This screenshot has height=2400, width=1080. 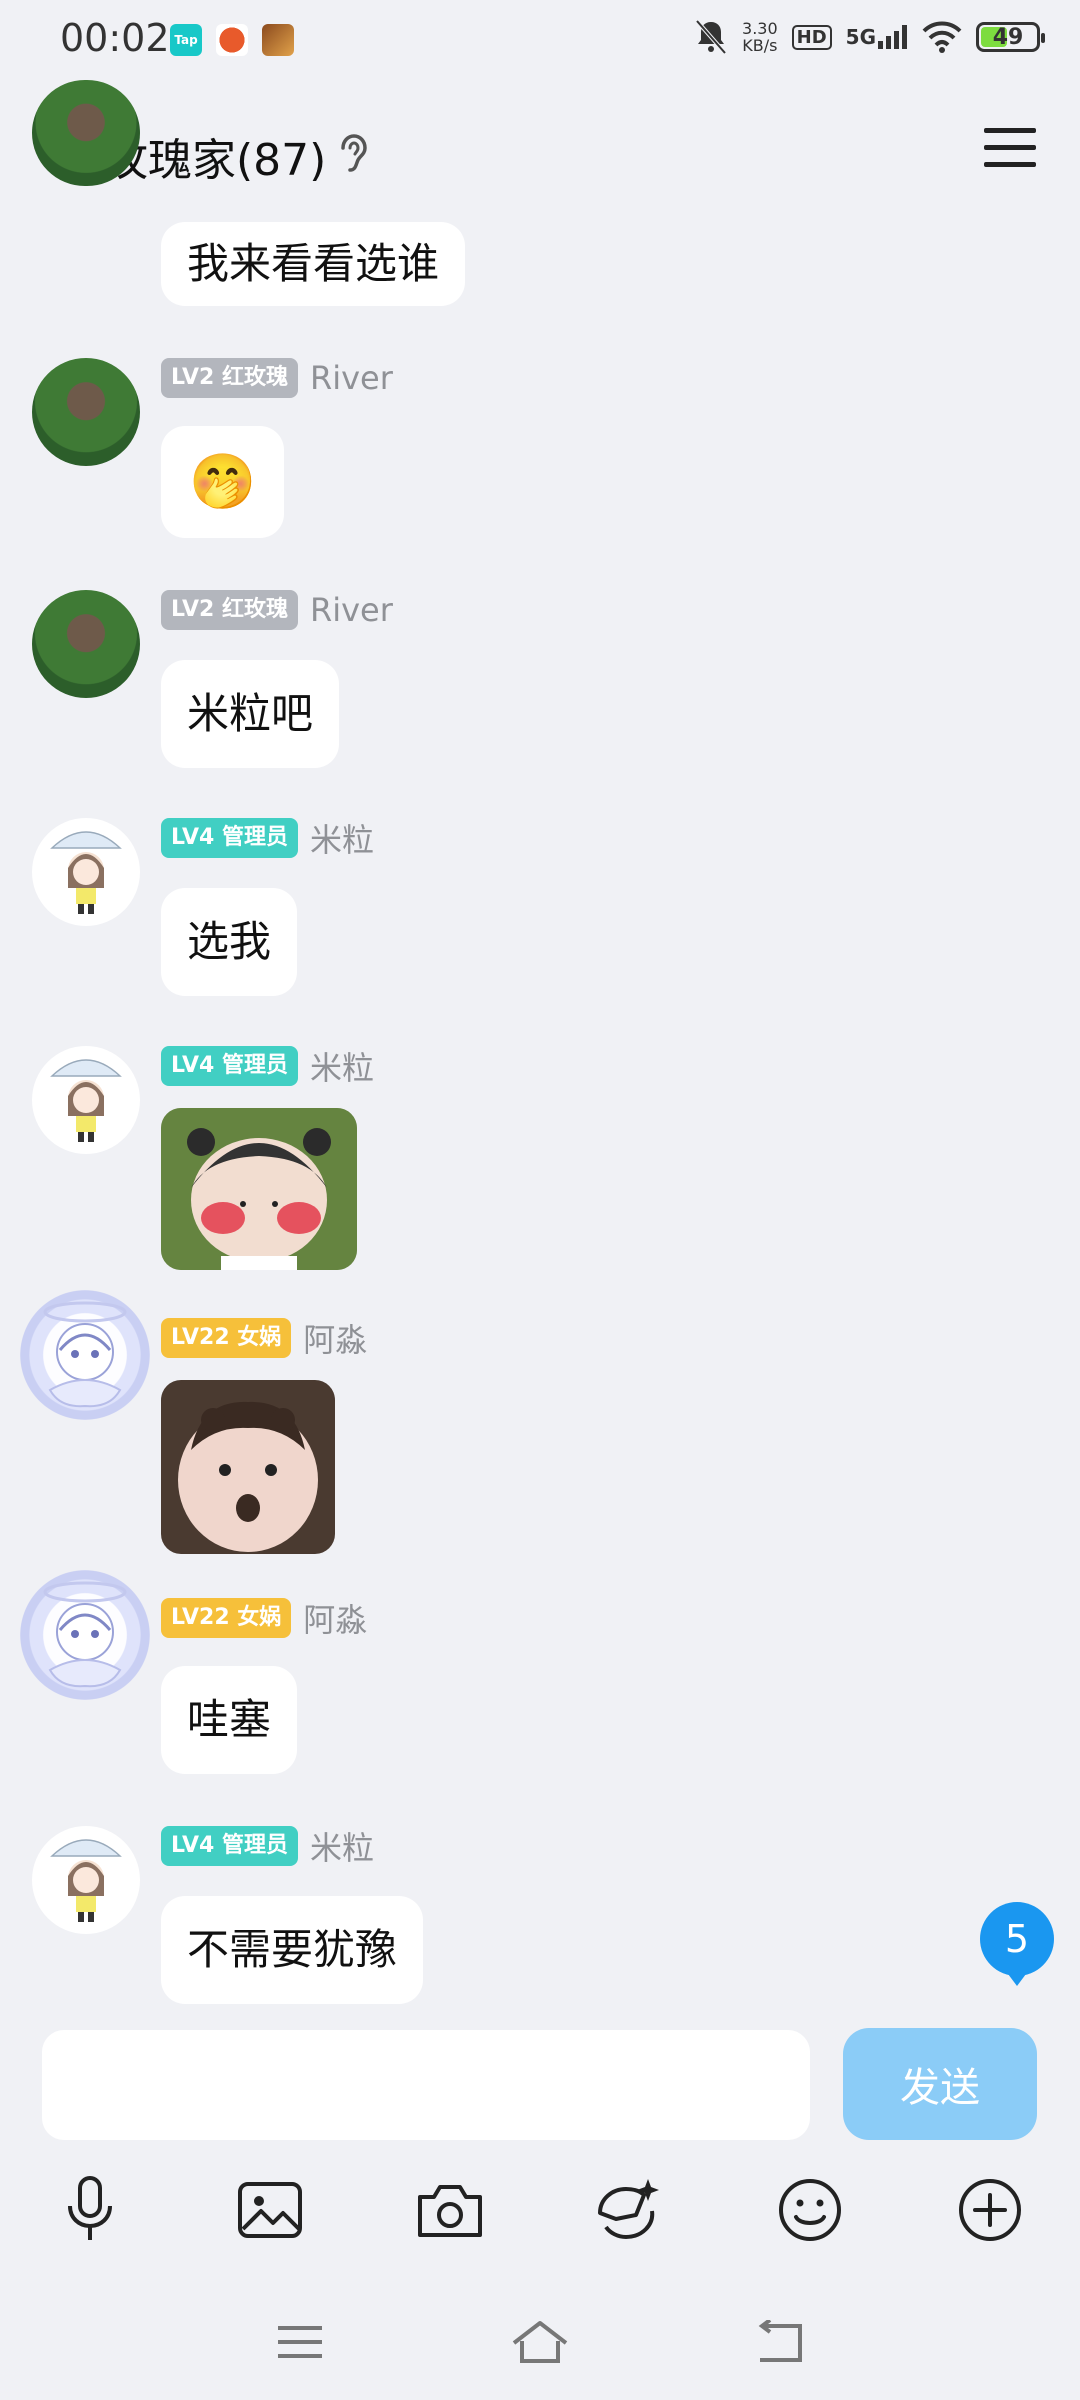 I want to click on status-bar: 00:02 Tap 3.30 KB/s HD 5G 49, so click(x=540, y=42).